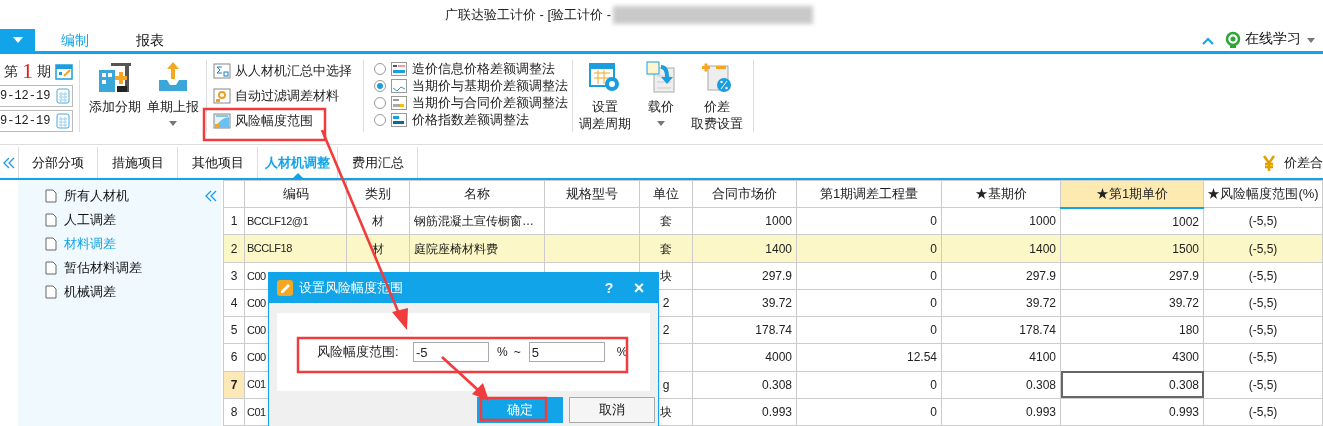 This screenshot has height=426, width=1323. What do you see at coordinates (717, 96) in the screenshot?
I see `ribbon-button: 价差 取费设置` at bounding box center [717, 96].